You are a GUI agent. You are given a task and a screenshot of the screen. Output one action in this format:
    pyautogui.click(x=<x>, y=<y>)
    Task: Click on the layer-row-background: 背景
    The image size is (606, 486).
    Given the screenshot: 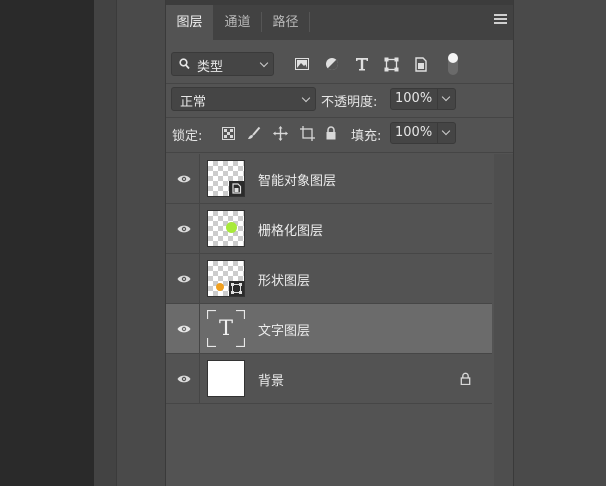 What is the action you would take?
    pyautogui.click(x=329, y=379)
    